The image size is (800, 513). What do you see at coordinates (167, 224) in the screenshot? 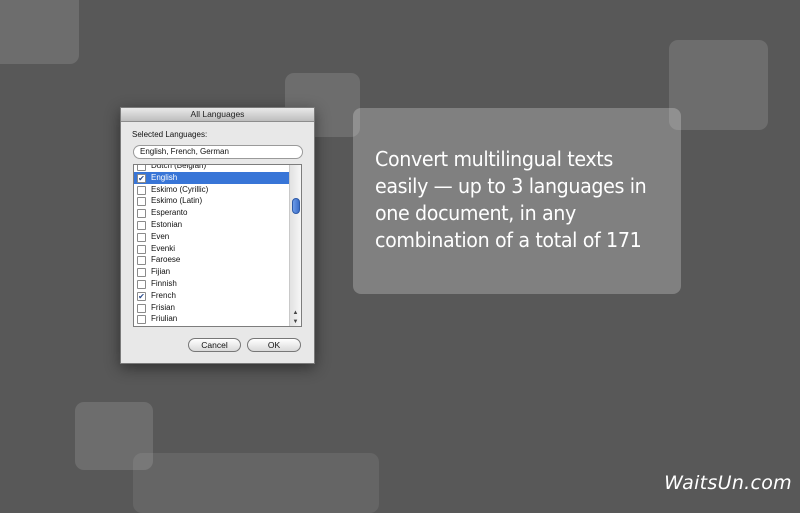
I see `language-label: Estonian` at bounding box center [167, 224].